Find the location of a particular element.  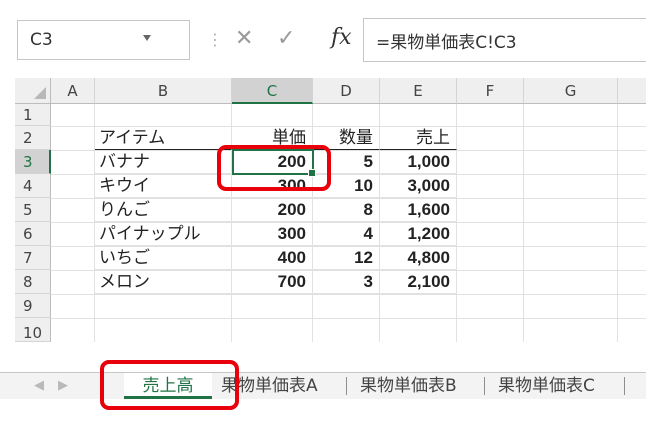

row-header-9: 9 is located at coordinates (33, 306).